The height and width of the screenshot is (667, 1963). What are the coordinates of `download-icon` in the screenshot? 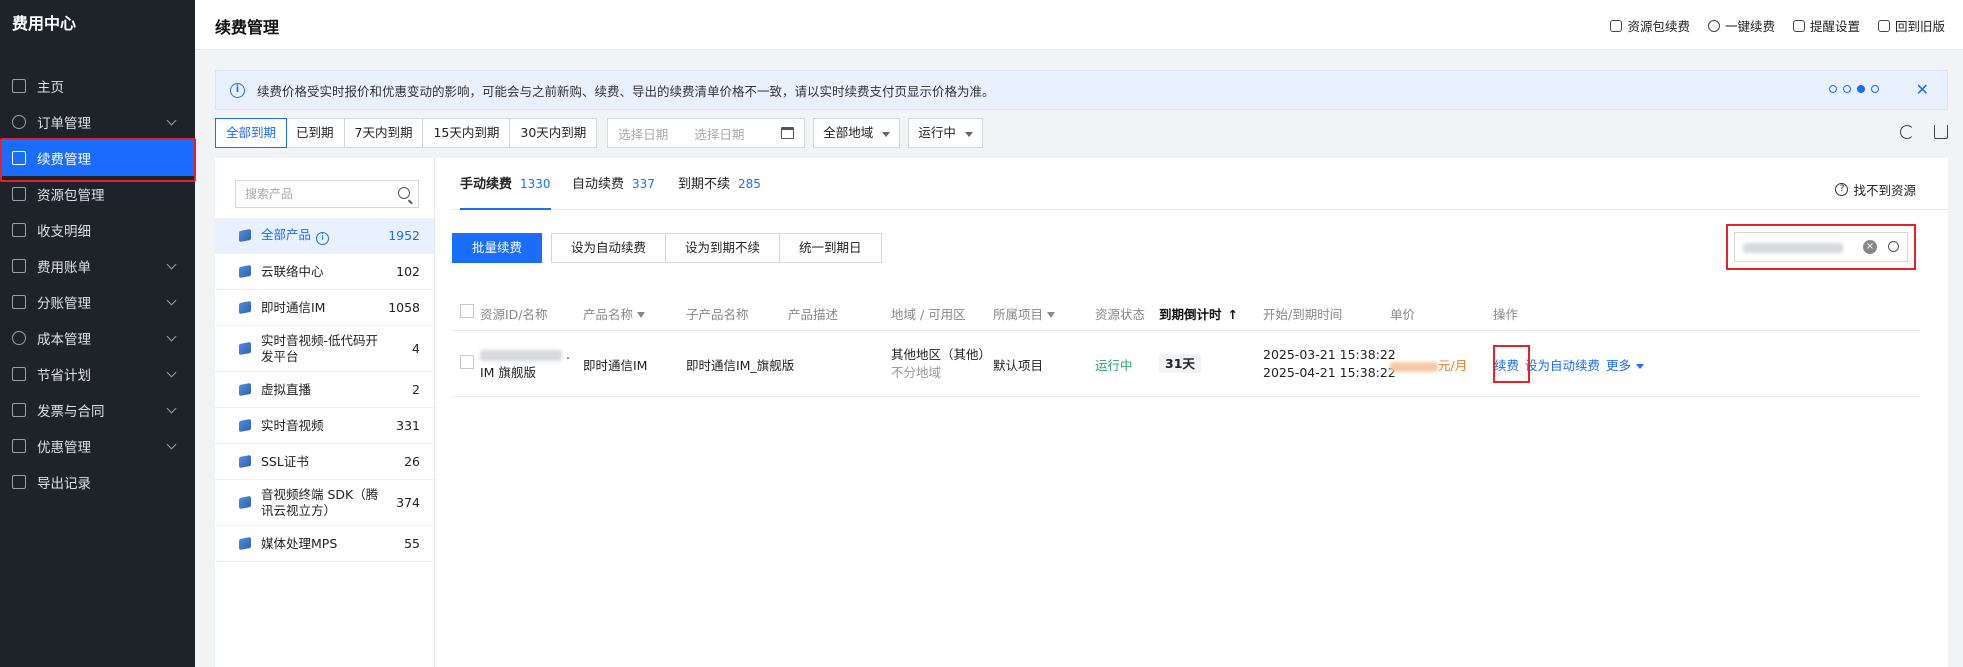 It's located at (1941, 132).